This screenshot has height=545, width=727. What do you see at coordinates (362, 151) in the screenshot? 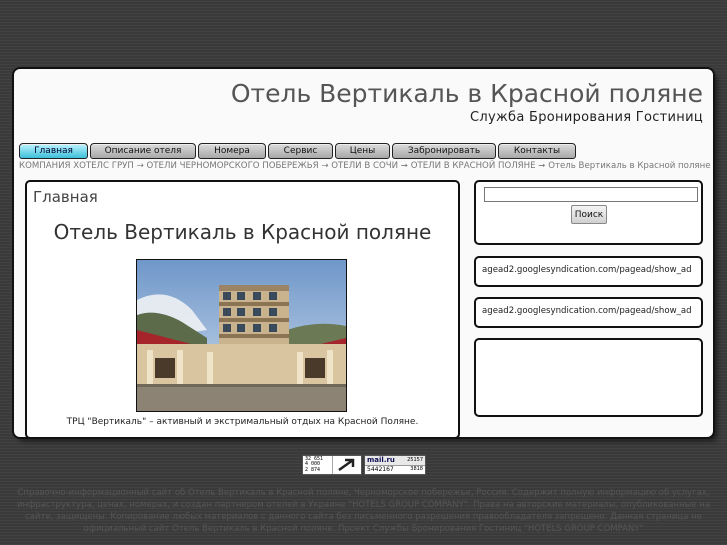
I see `nav-tab-prices: Цены` at bounding box center [362, 151].